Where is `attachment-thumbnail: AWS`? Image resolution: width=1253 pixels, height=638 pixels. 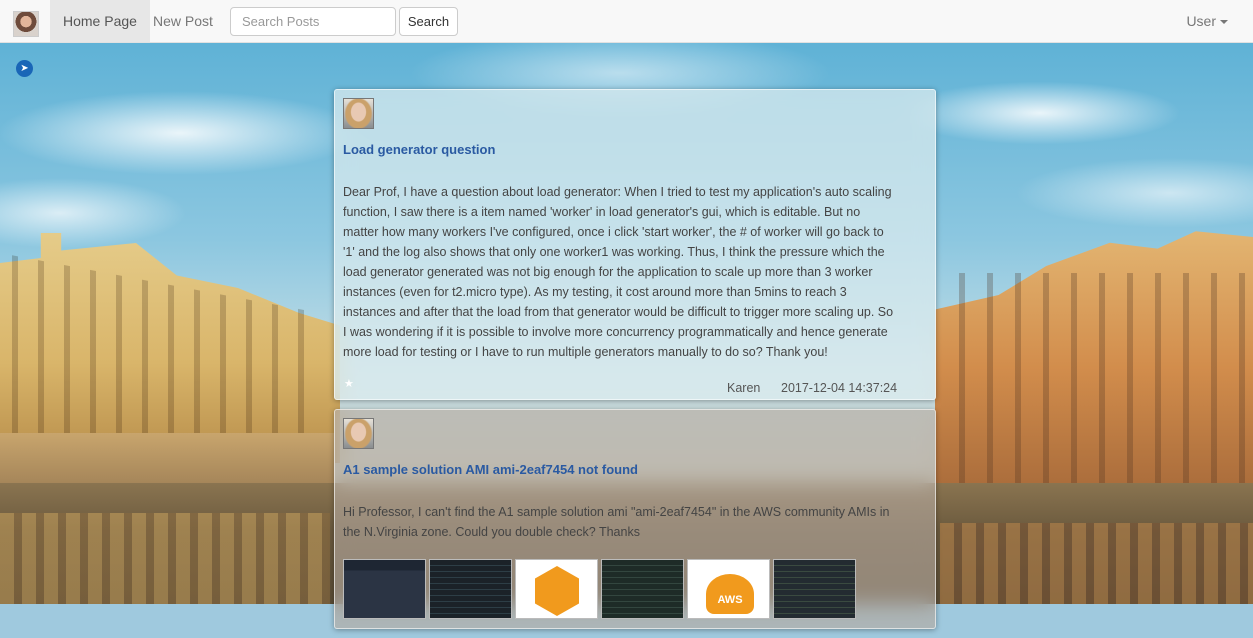
attachment-thumbnail: AWS is located at coordinates (728, 589).